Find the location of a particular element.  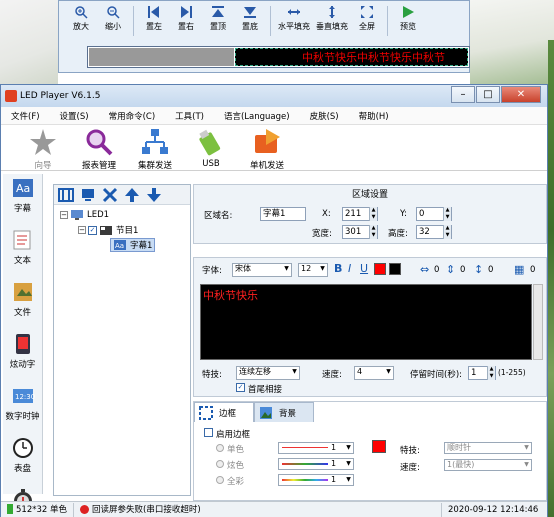

sidebar-item-dial: 表盘 is located at coordinates (22, 460).